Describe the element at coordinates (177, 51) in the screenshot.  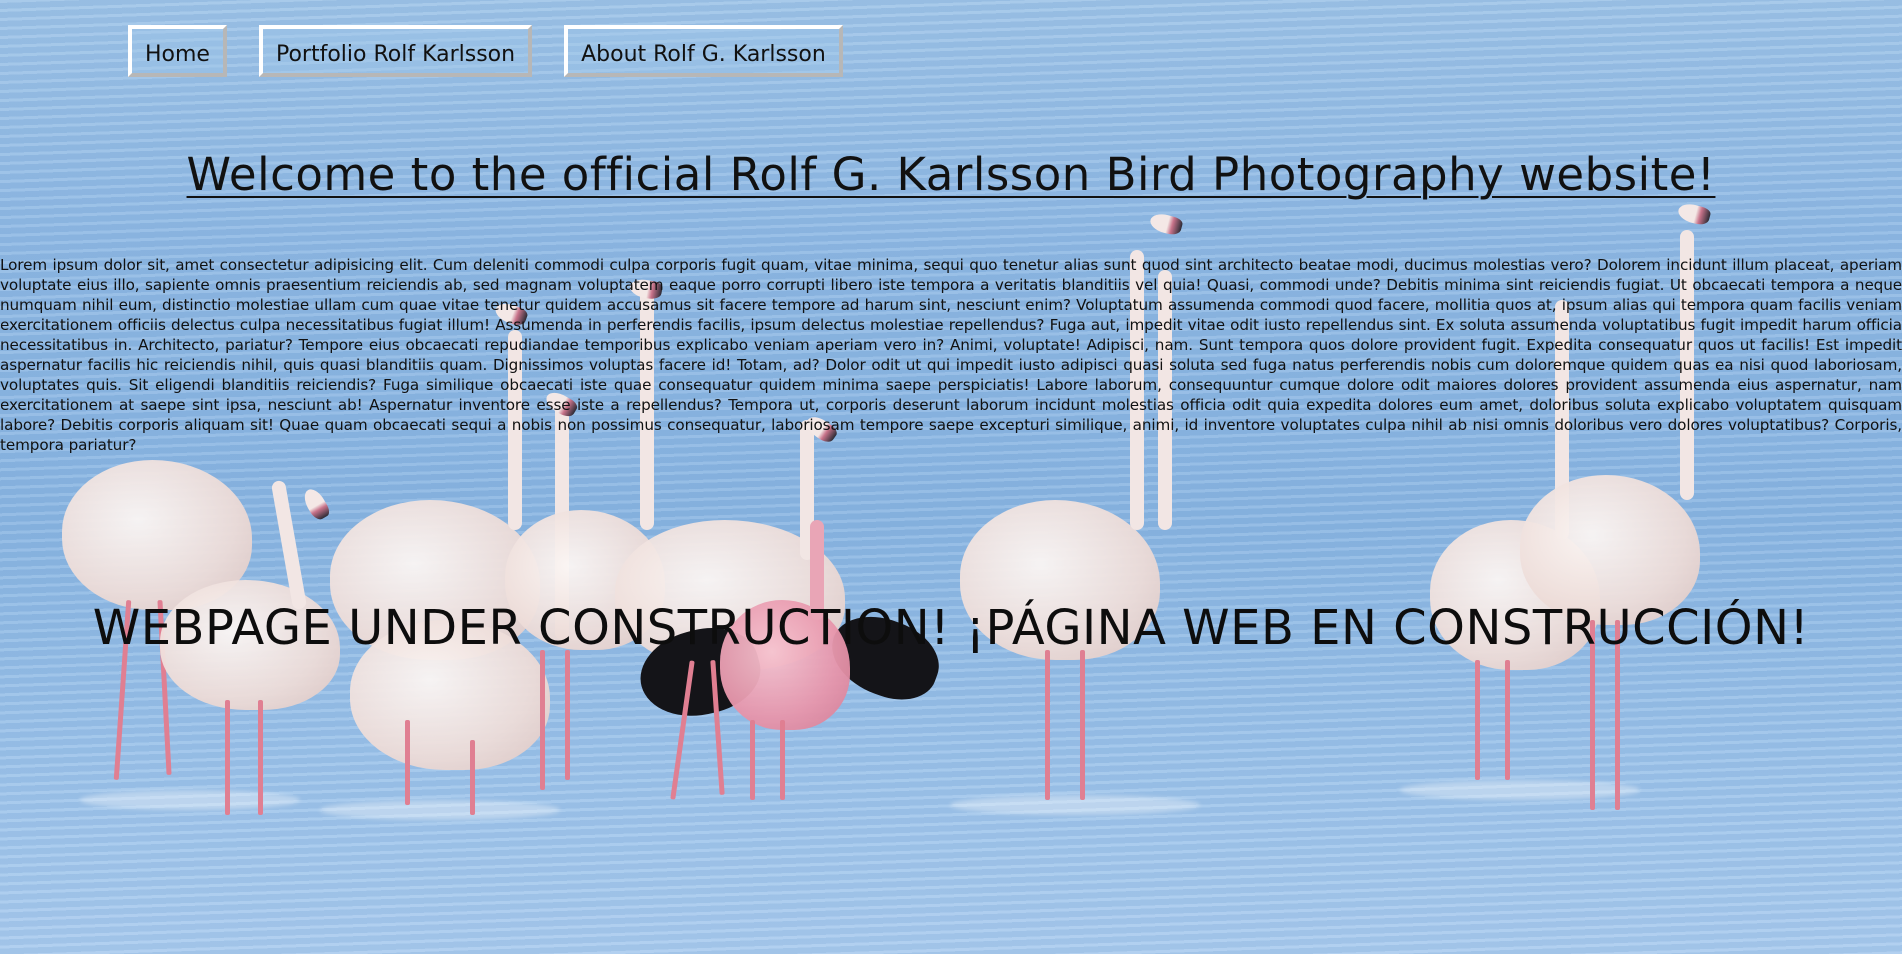
I see `nav-home-button: Home` at that location.